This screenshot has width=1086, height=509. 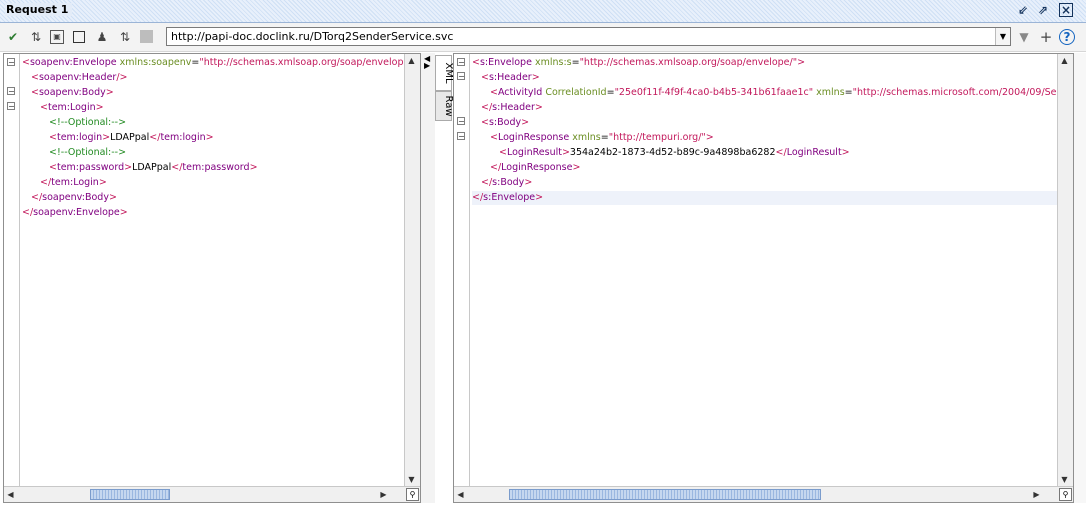 I want to click on xml-token: s:Body, so click(x=508, y=182).